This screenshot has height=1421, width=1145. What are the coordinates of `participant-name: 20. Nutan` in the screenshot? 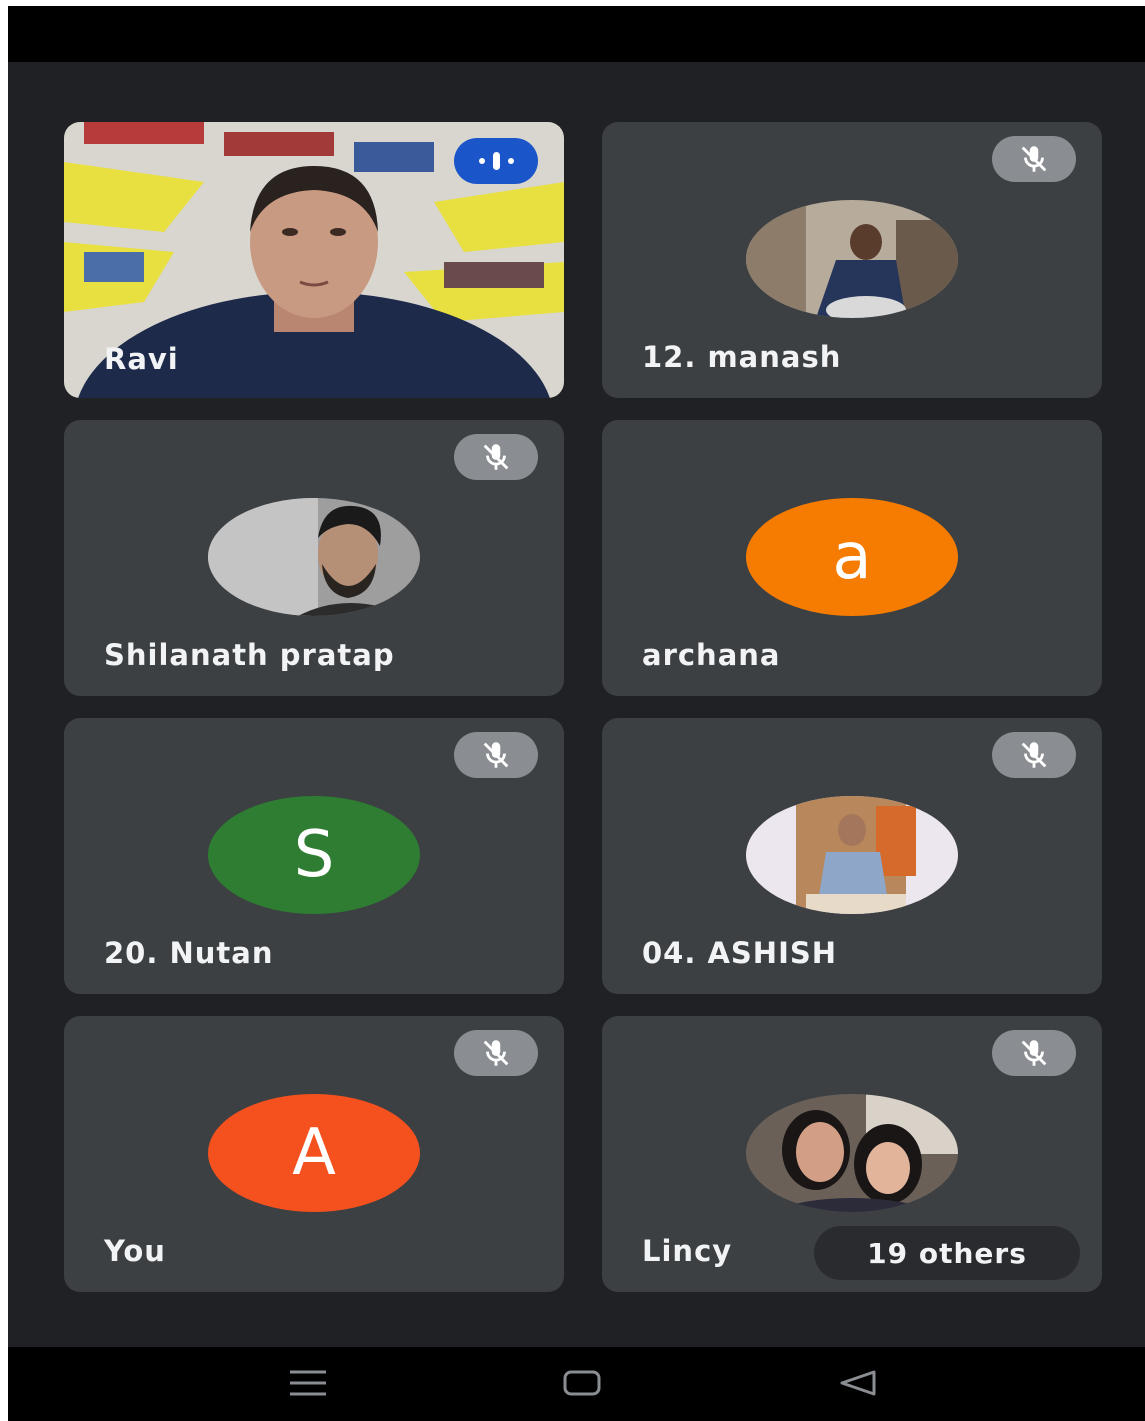 It's located at (189, 953).